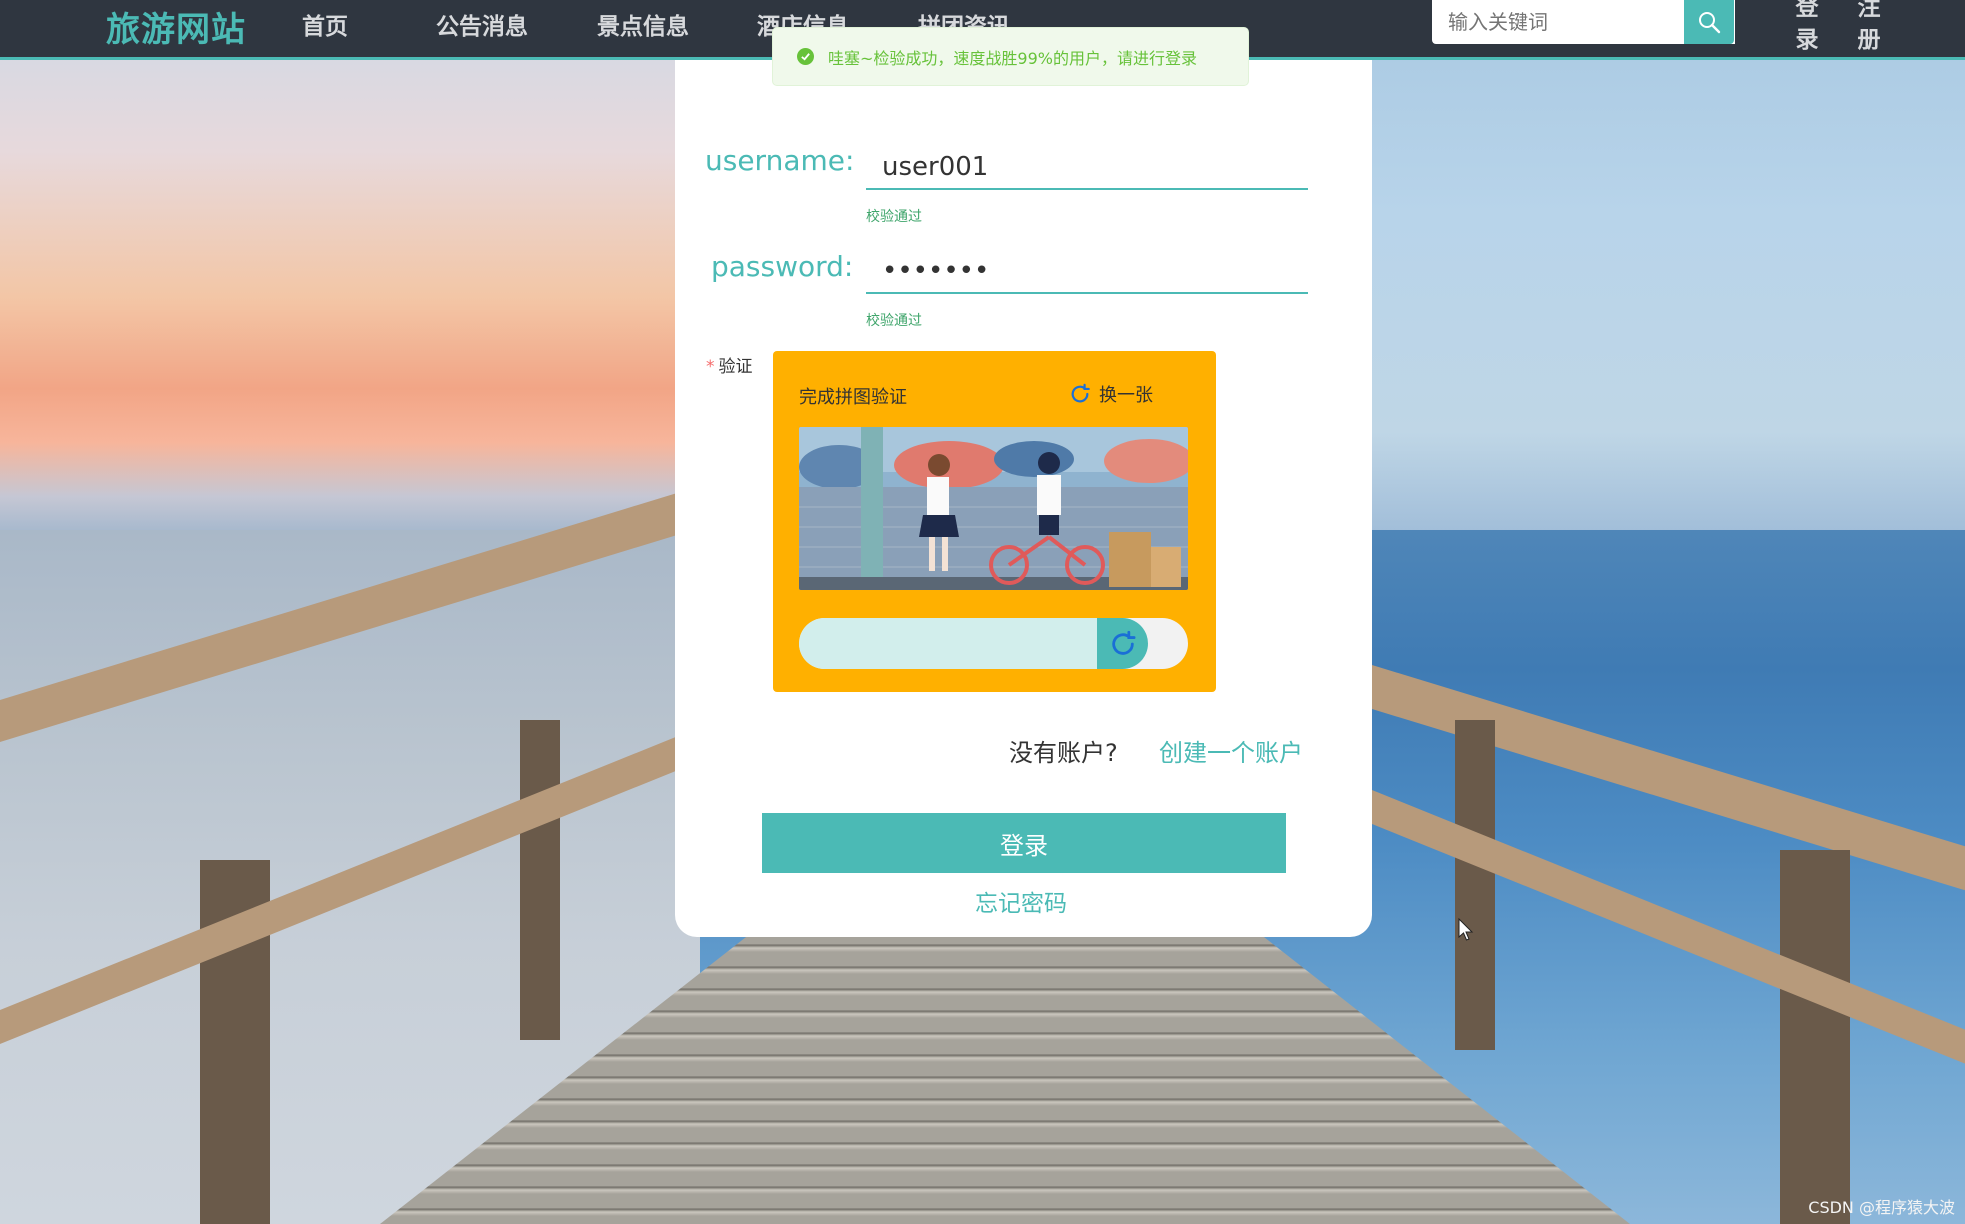 Image resolution: width=1965 pixels, height=1224 pixels. Describe the element at coordinates (325, 24) in the screenshot. I see `nav-home: 首页` at that location.